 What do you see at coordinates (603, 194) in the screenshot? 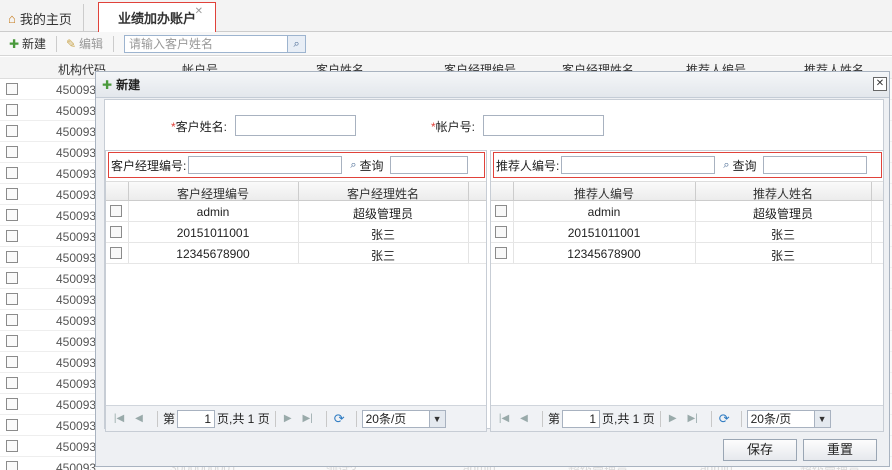
I see `col-referrer-no: 推荐人编号` at bounding box center [603, 194].